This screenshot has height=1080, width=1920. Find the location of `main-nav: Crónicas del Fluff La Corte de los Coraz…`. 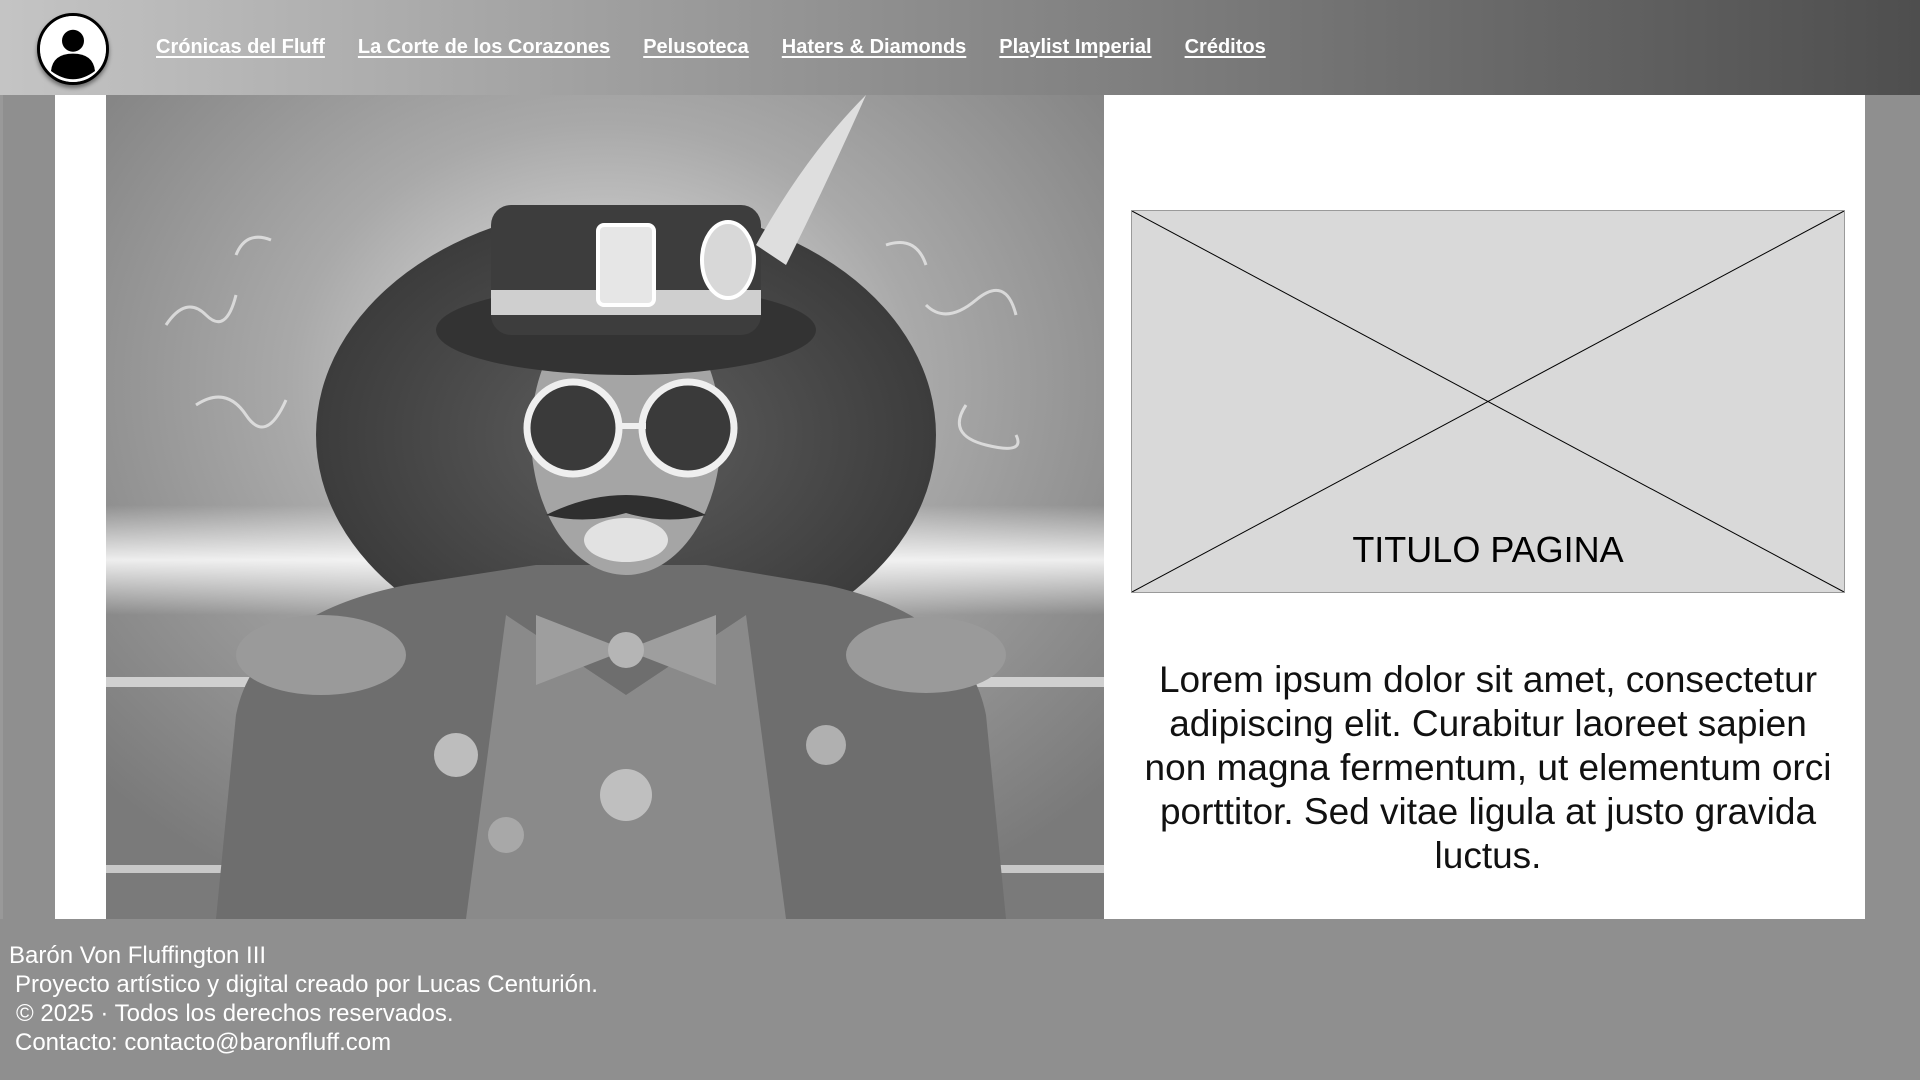

main-nav: Crónicas del Fluff La Corte de los Coraz… is located at coordinates (727, 47).